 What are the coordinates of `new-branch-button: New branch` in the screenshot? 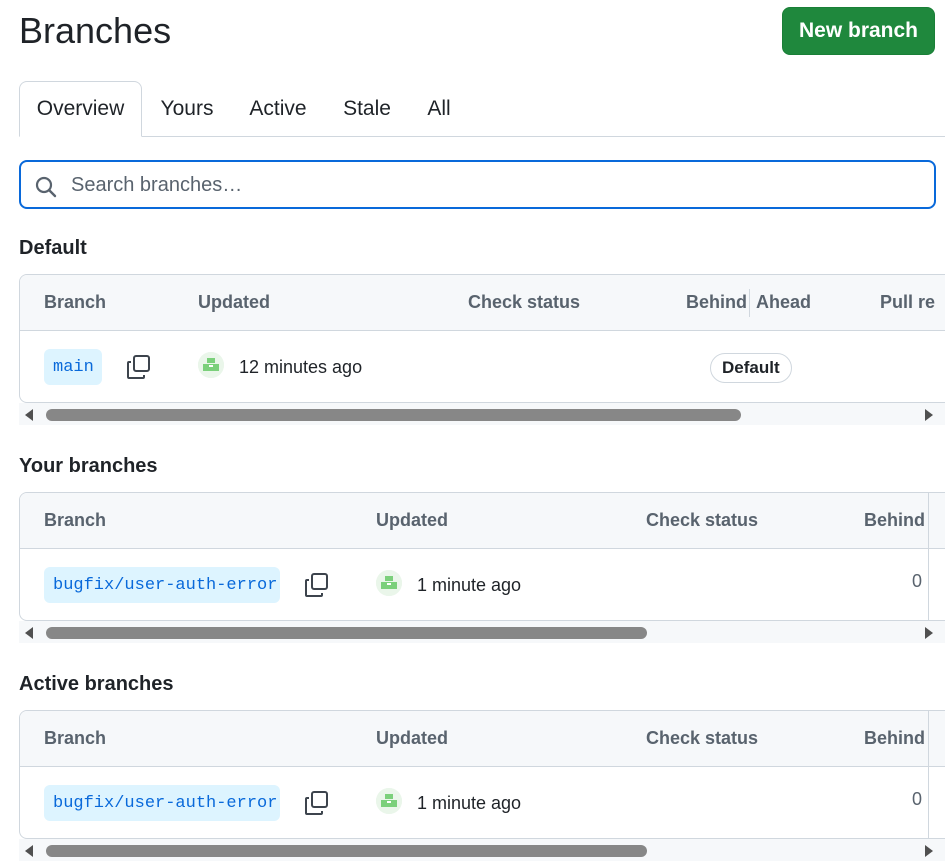 It's located at (858, 31).